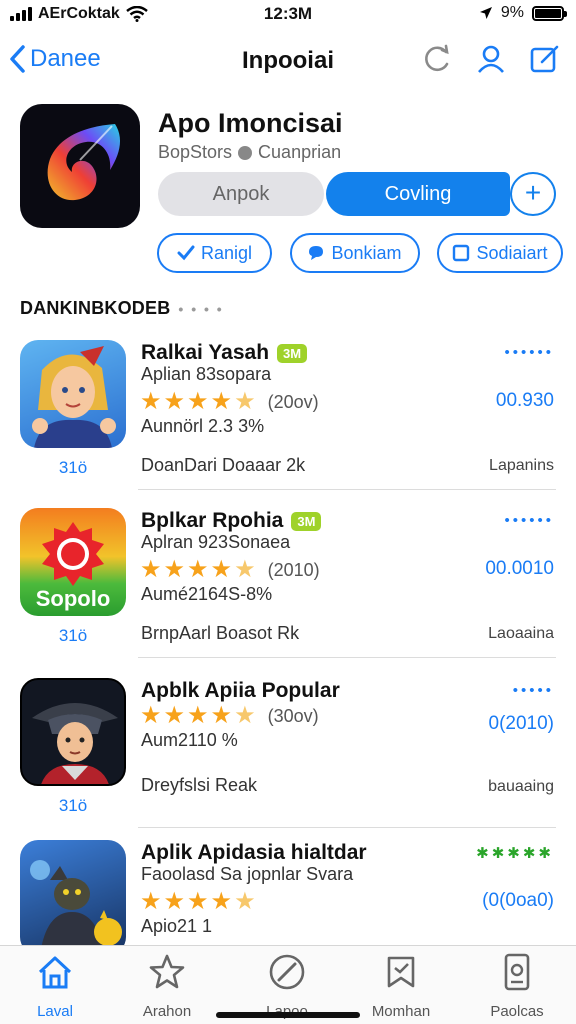 This screenshot has height=1024, width=576. Describe the element at coordinates (247, 874) in the screenshot. I see `app-subtitle: Faoolasd Sa jopnlar Svara` at that location.